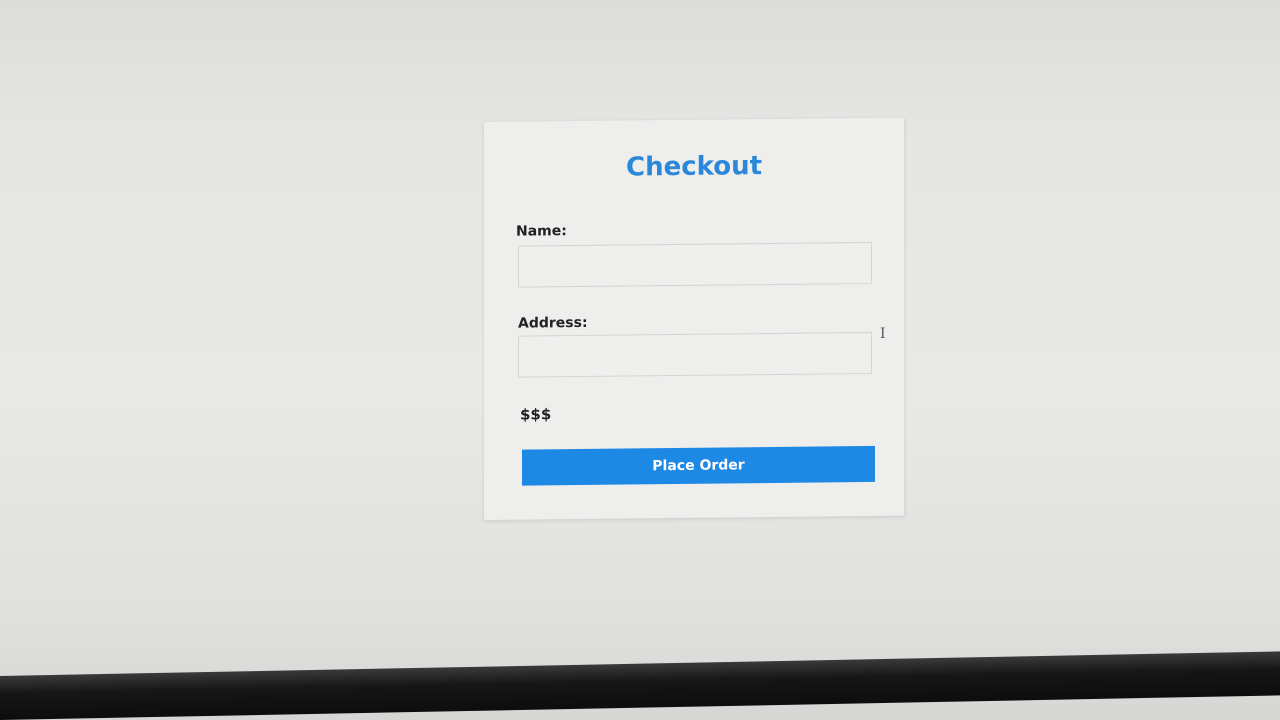 The height and width of the screenshot is (720, 1280). Describe the element at coordinates (698, 465) in the screenshot. I see `place-order-button: Place Order` at that location.